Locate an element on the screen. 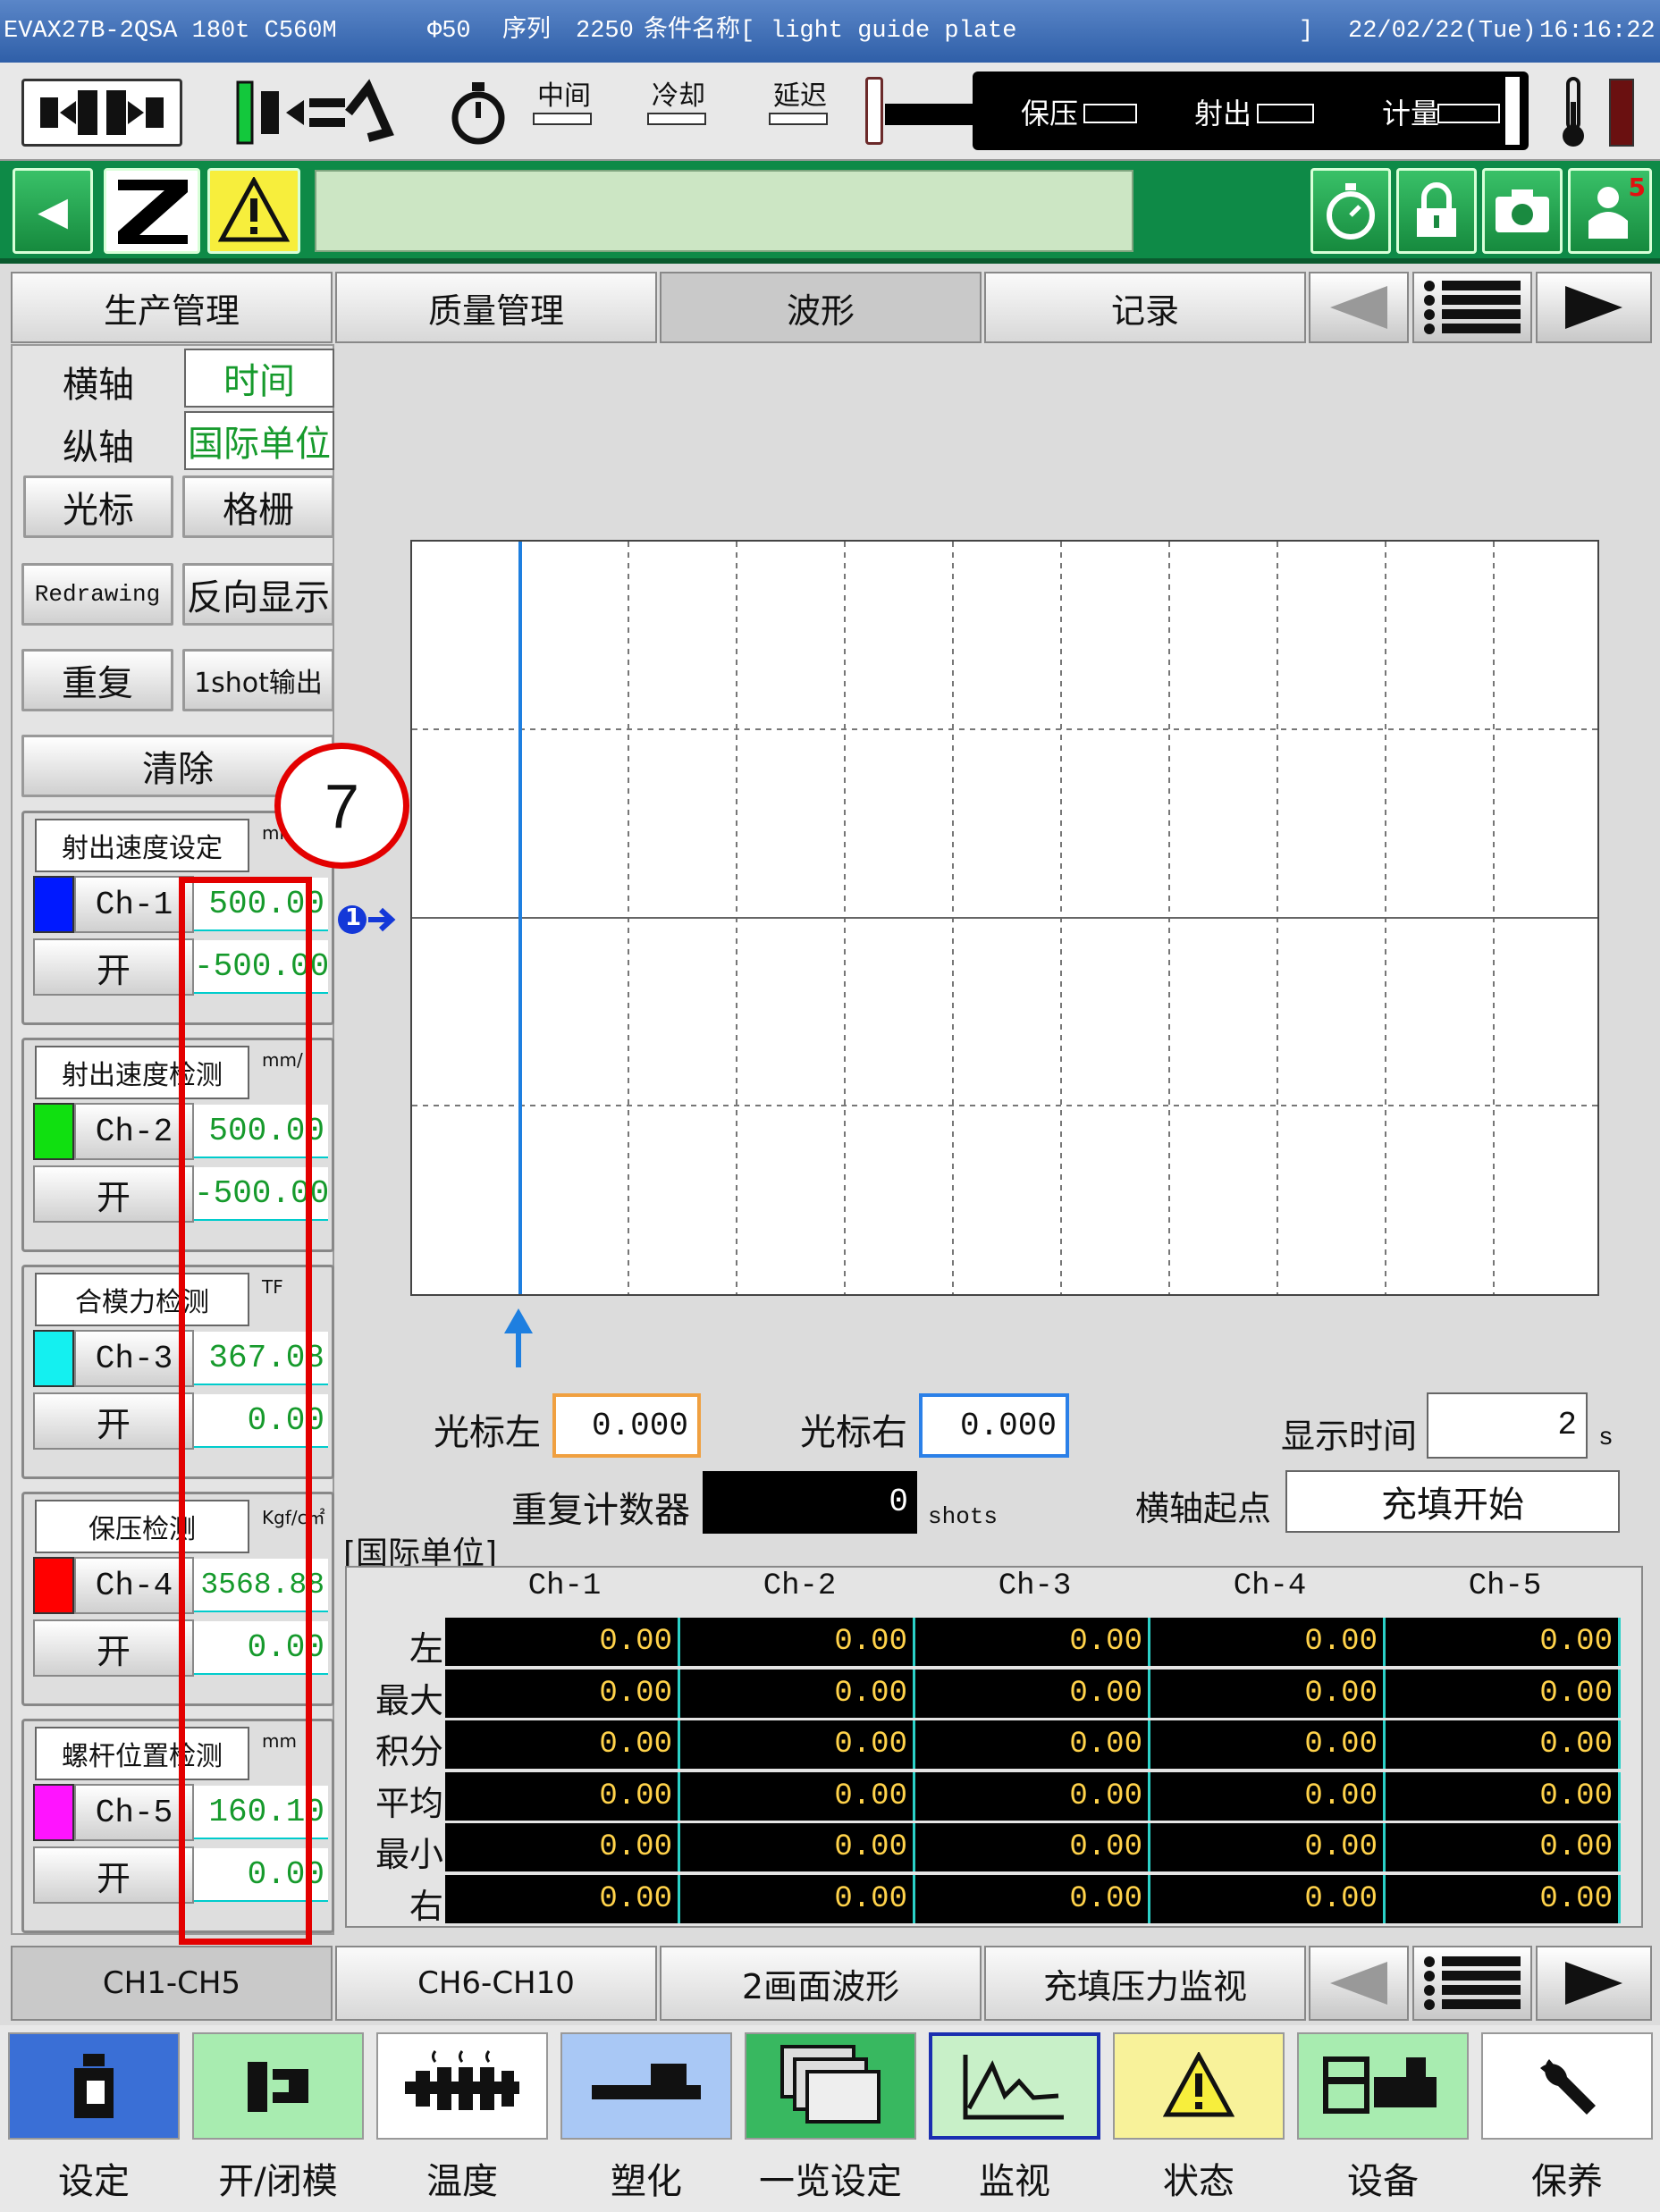  tab-production: 生产管理 is located at coordinates (172, 307).